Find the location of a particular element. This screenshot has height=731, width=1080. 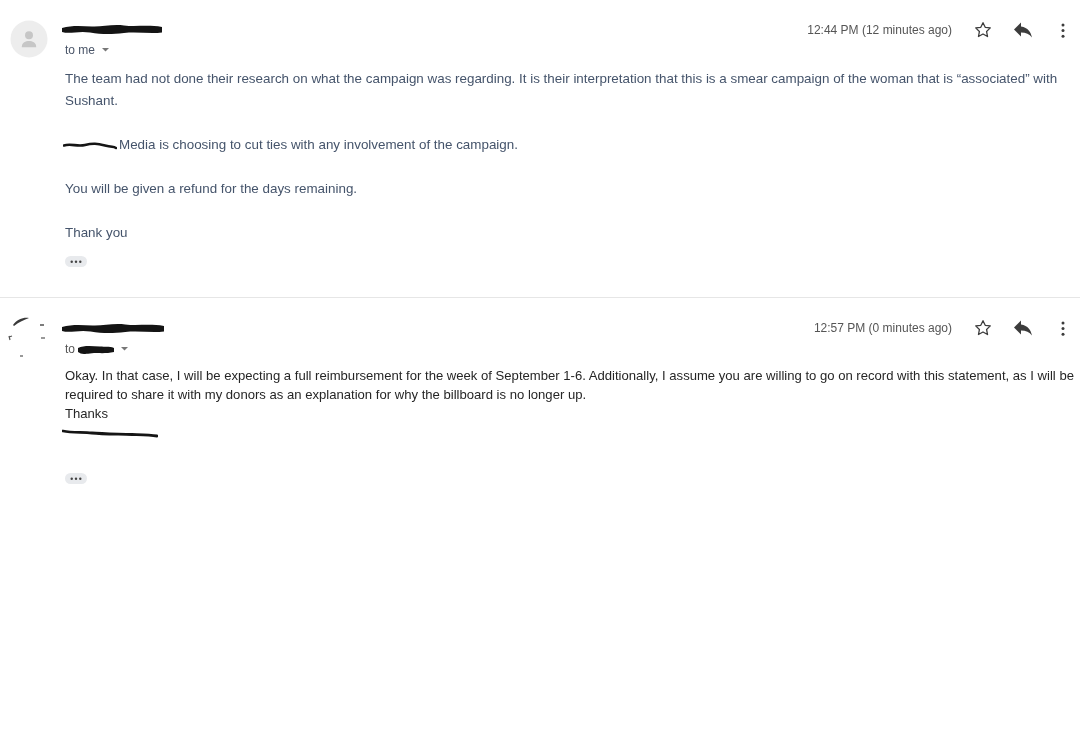

message-paragraph: The team had not done their research on what the campaign was regarding. It is their interpretation that this is a smear campaign of the woman that is “associated” with Sushant. is located at coordinates (562, 90).